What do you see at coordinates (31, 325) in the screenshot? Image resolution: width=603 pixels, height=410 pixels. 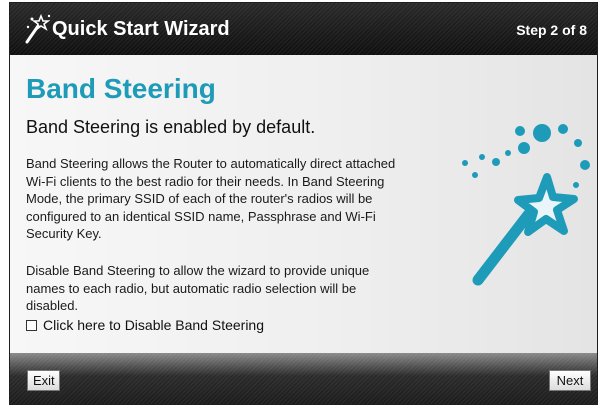 I see `disable-band-steering-checkbox` at bounding box center [31, 325].